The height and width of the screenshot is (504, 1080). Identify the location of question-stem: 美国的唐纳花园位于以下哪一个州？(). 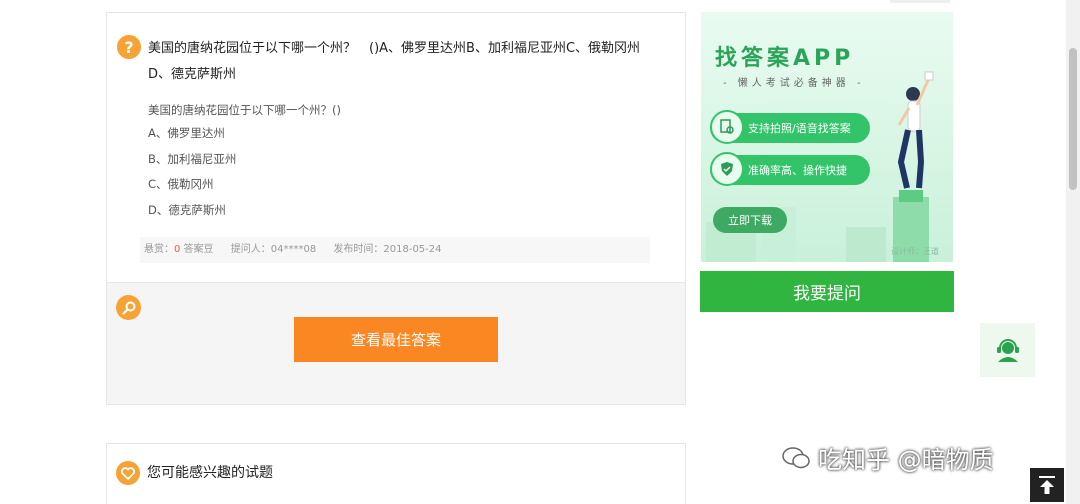
(244, 110).